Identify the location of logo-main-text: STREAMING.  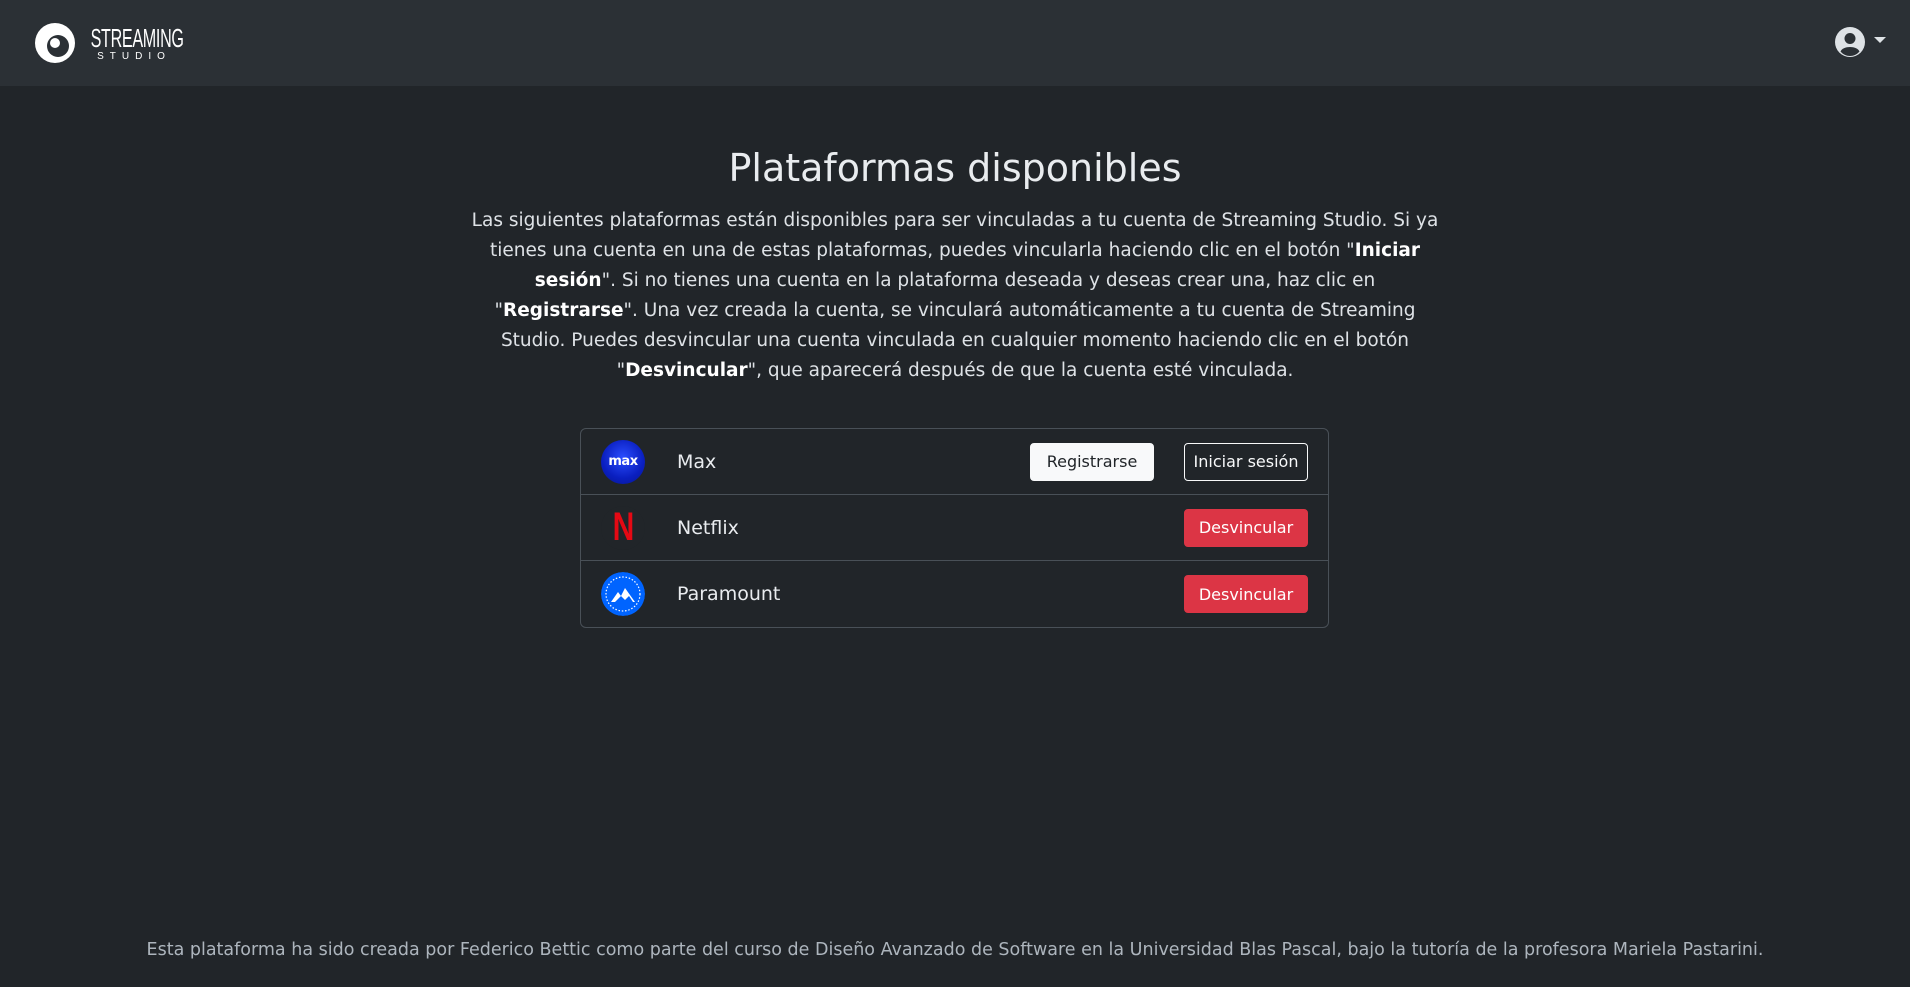
(137, 37).